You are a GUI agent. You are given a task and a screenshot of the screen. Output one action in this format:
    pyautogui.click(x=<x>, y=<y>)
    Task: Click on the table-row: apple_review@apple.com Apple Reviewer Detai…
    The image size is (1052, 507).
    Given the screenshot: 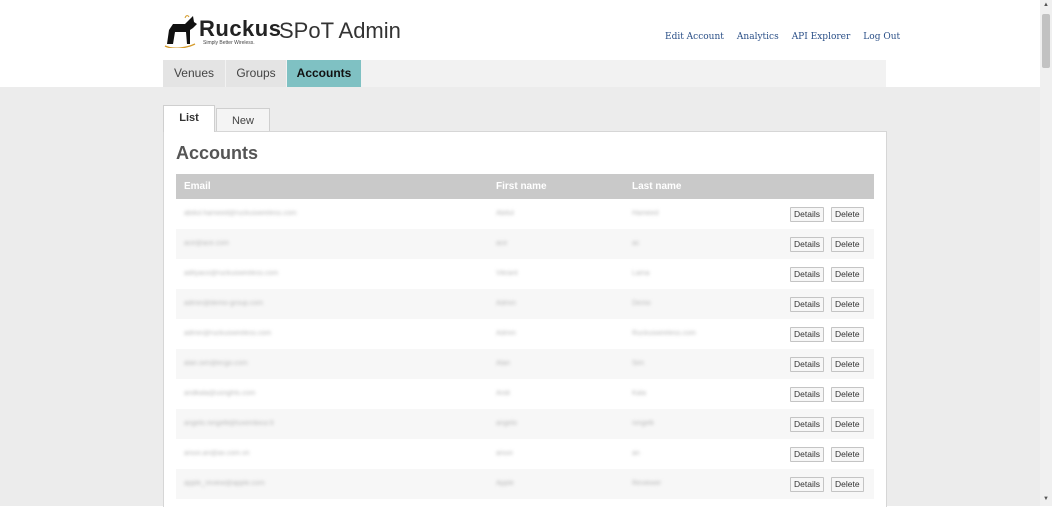 What is the action you would take?
    pyautogui.click(x=525, y=484)
    